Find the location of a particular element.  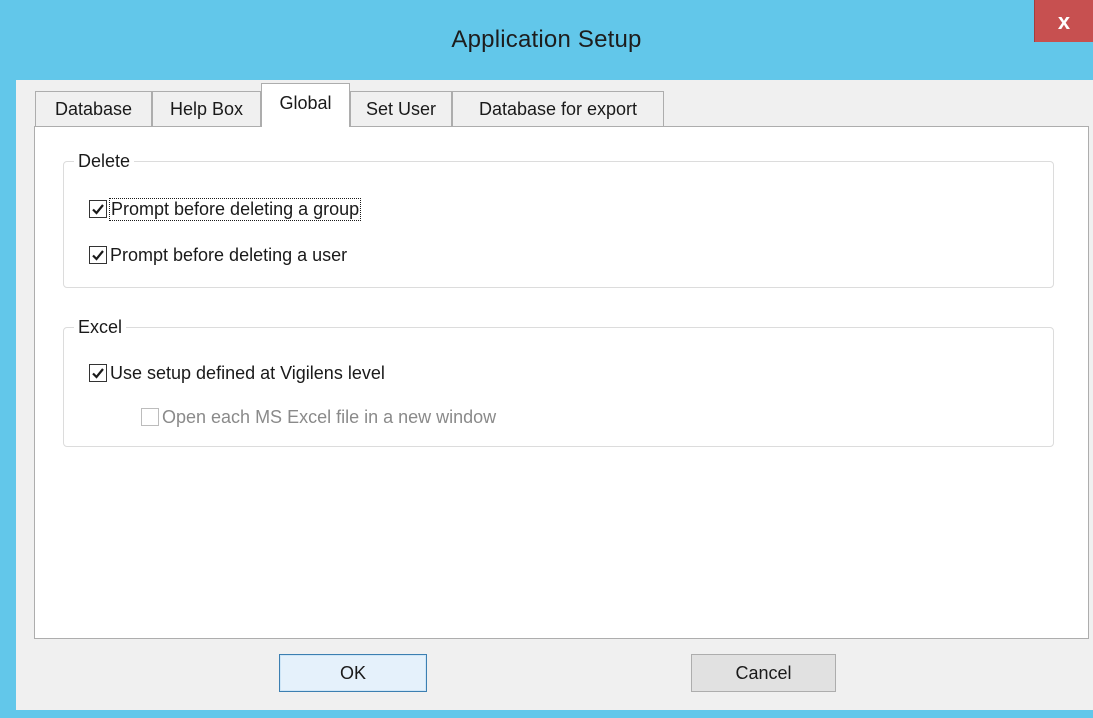

tab-set-user: Set User is located at coordinates (401, 108).